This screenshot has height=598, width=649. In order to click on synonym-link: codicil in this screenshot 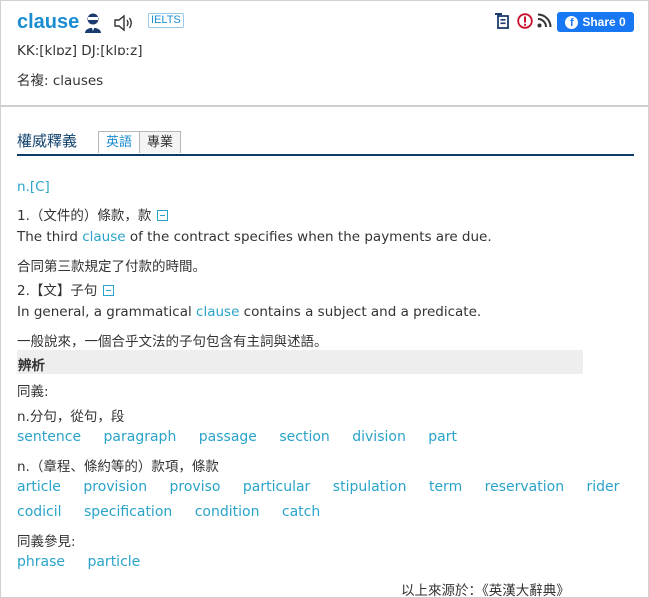, I will do `click(39, 512)`.